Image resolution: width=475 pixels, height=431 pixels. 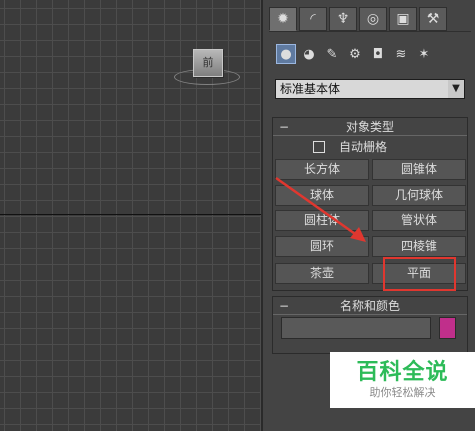 I want to click on modify-tab: ◜, so click(x=313, y=19).